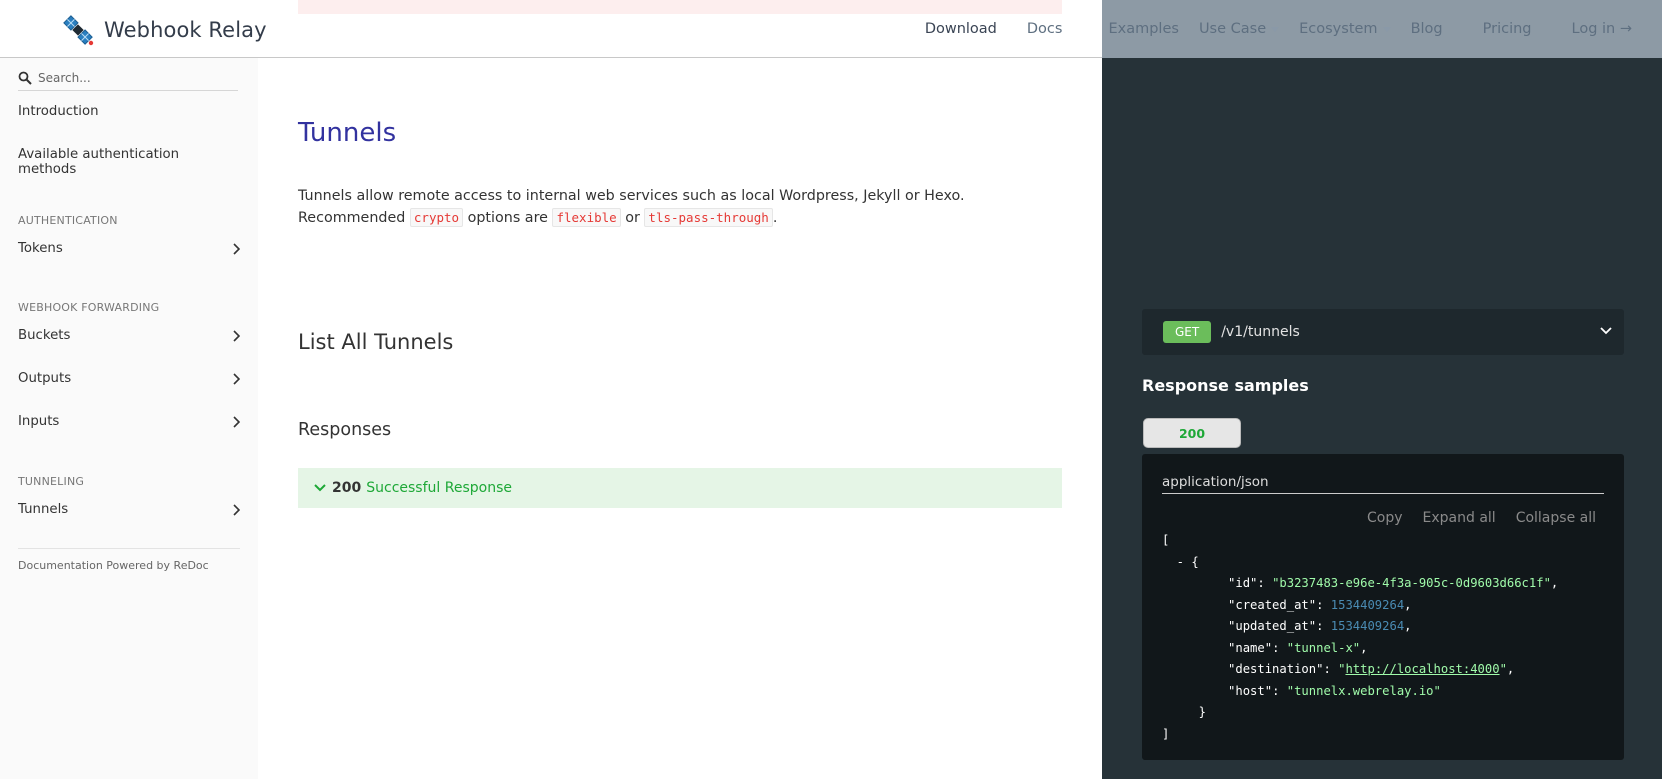  I want to click on content-type-label: application/json, so click(1383, 484).